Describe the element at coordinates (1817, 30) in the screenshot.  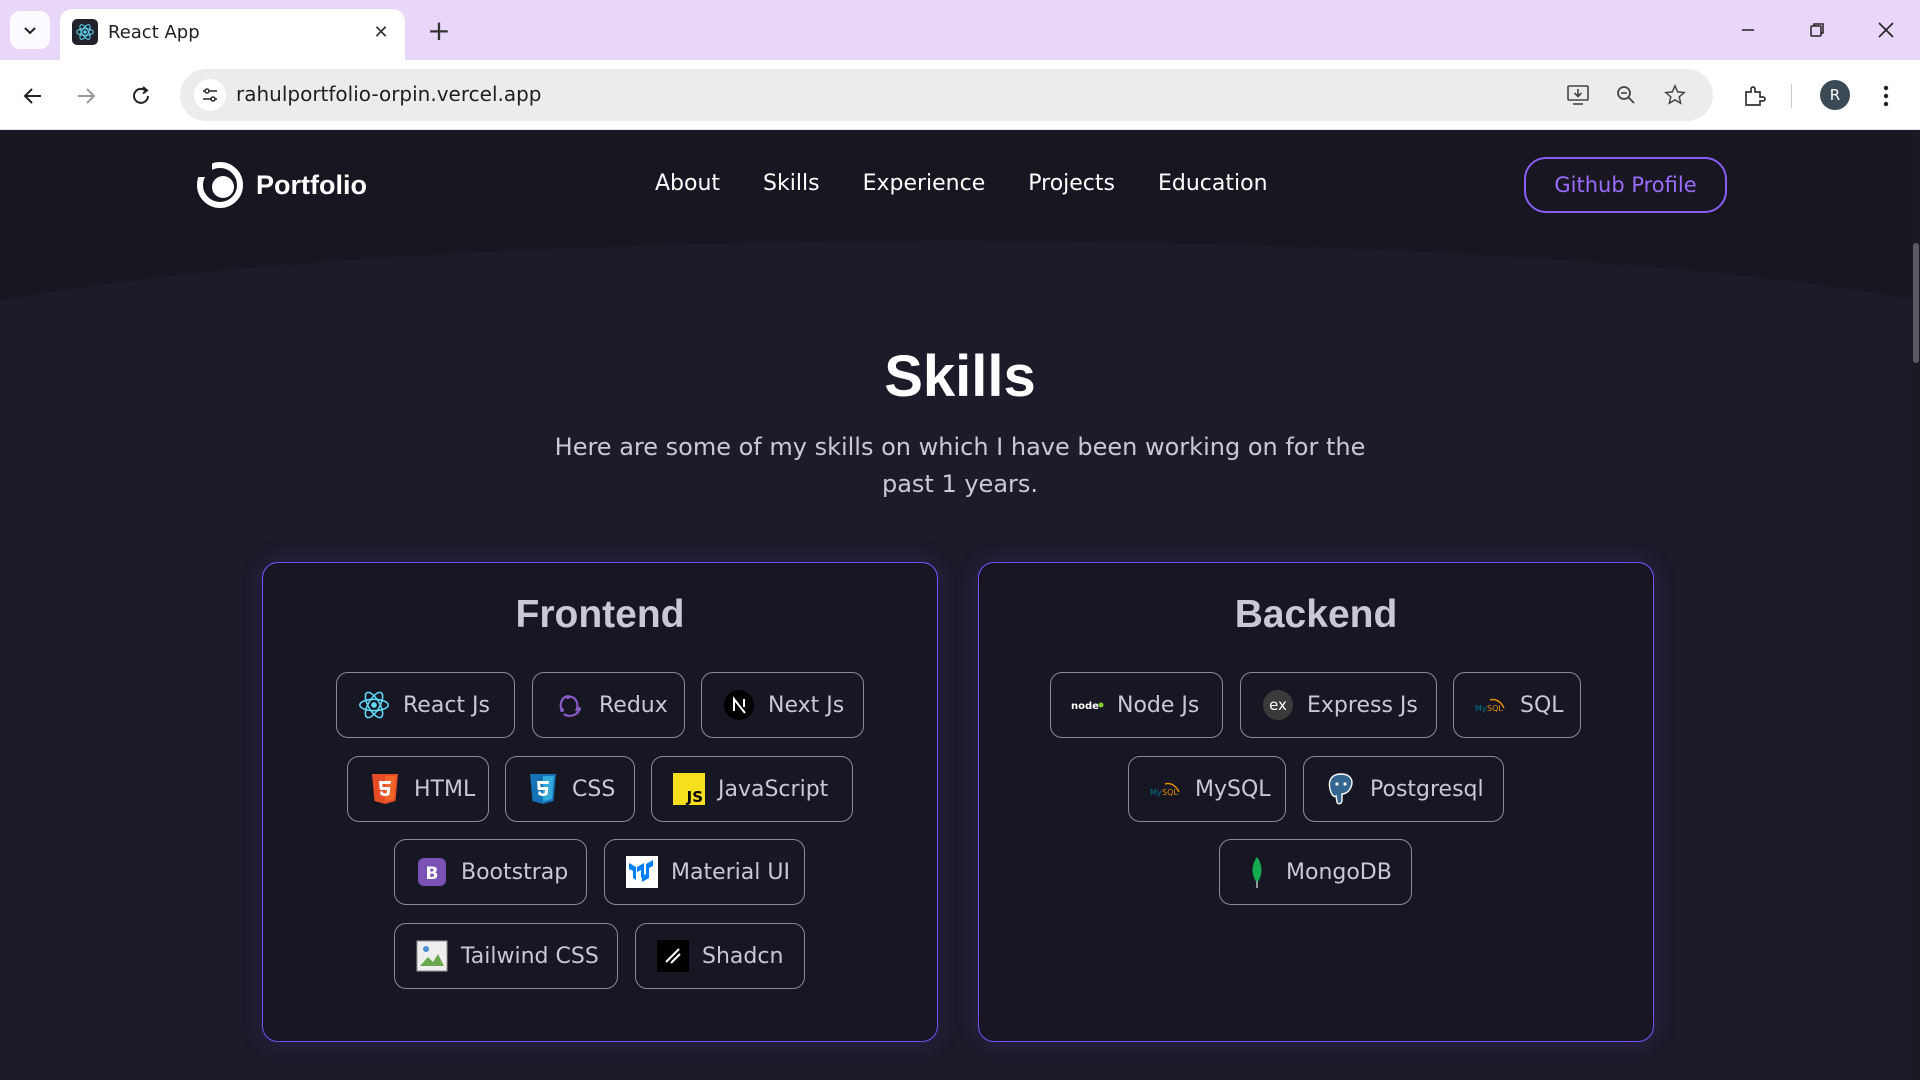
I see `restore-icon` at that location.